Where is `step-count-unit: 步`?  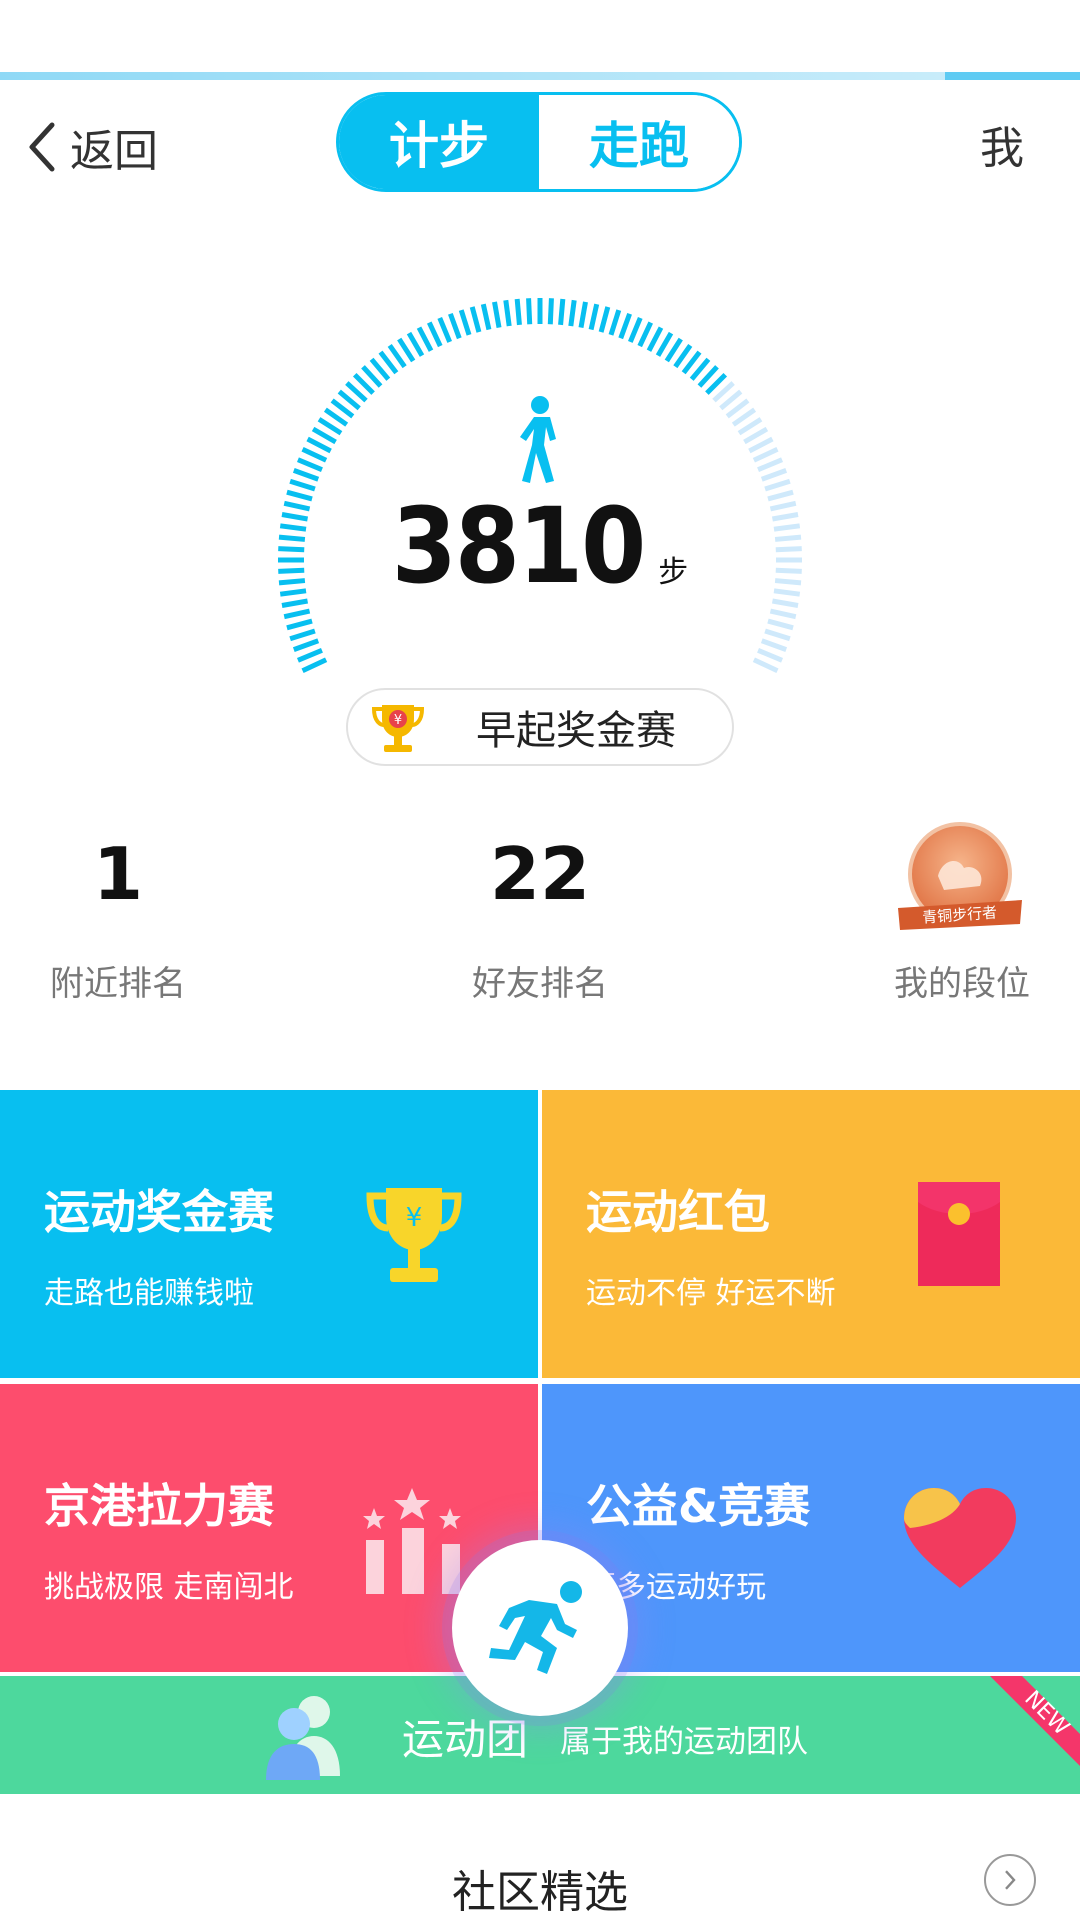 step-count-unit: 步 is located at coordinates (673, 572).